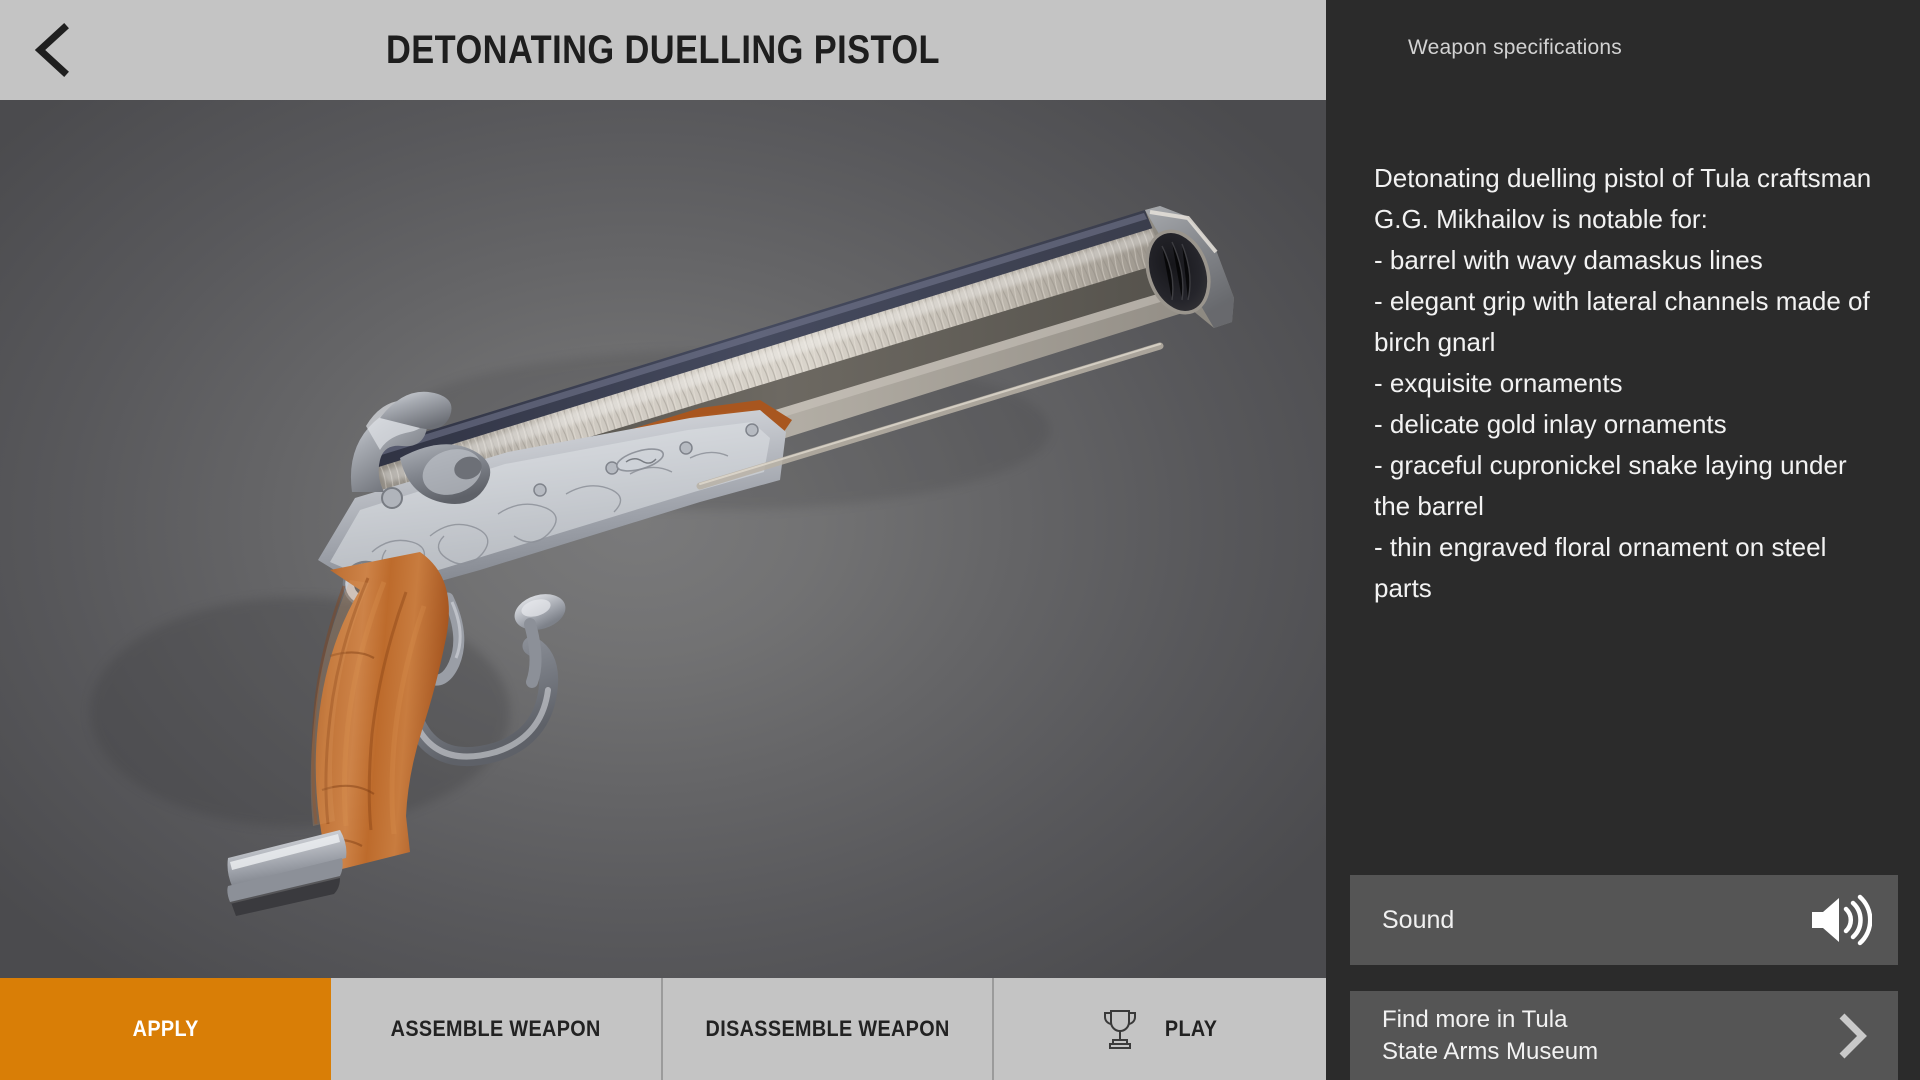 The width and height of the screenshot is (1920, 1080). I want to click on action-bar: APPLY ASSEMBLE WEAPON DISASSEMBLE WEAPON, so click(663, 1029).